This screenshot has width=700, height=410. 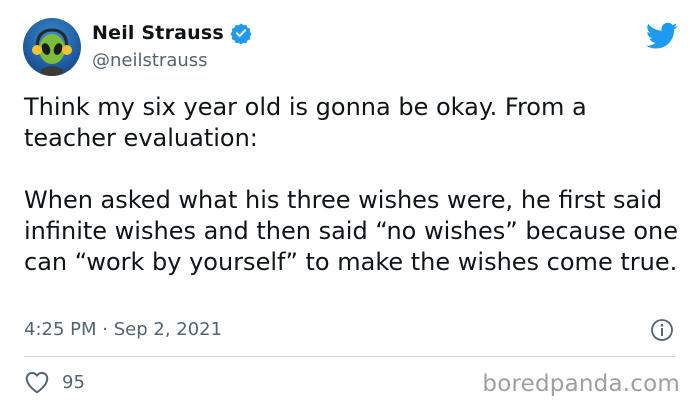 What do you see at coordinates (73, 382) in the screenshot?
I see `like-count: 95` at bounding box center [73, 382].